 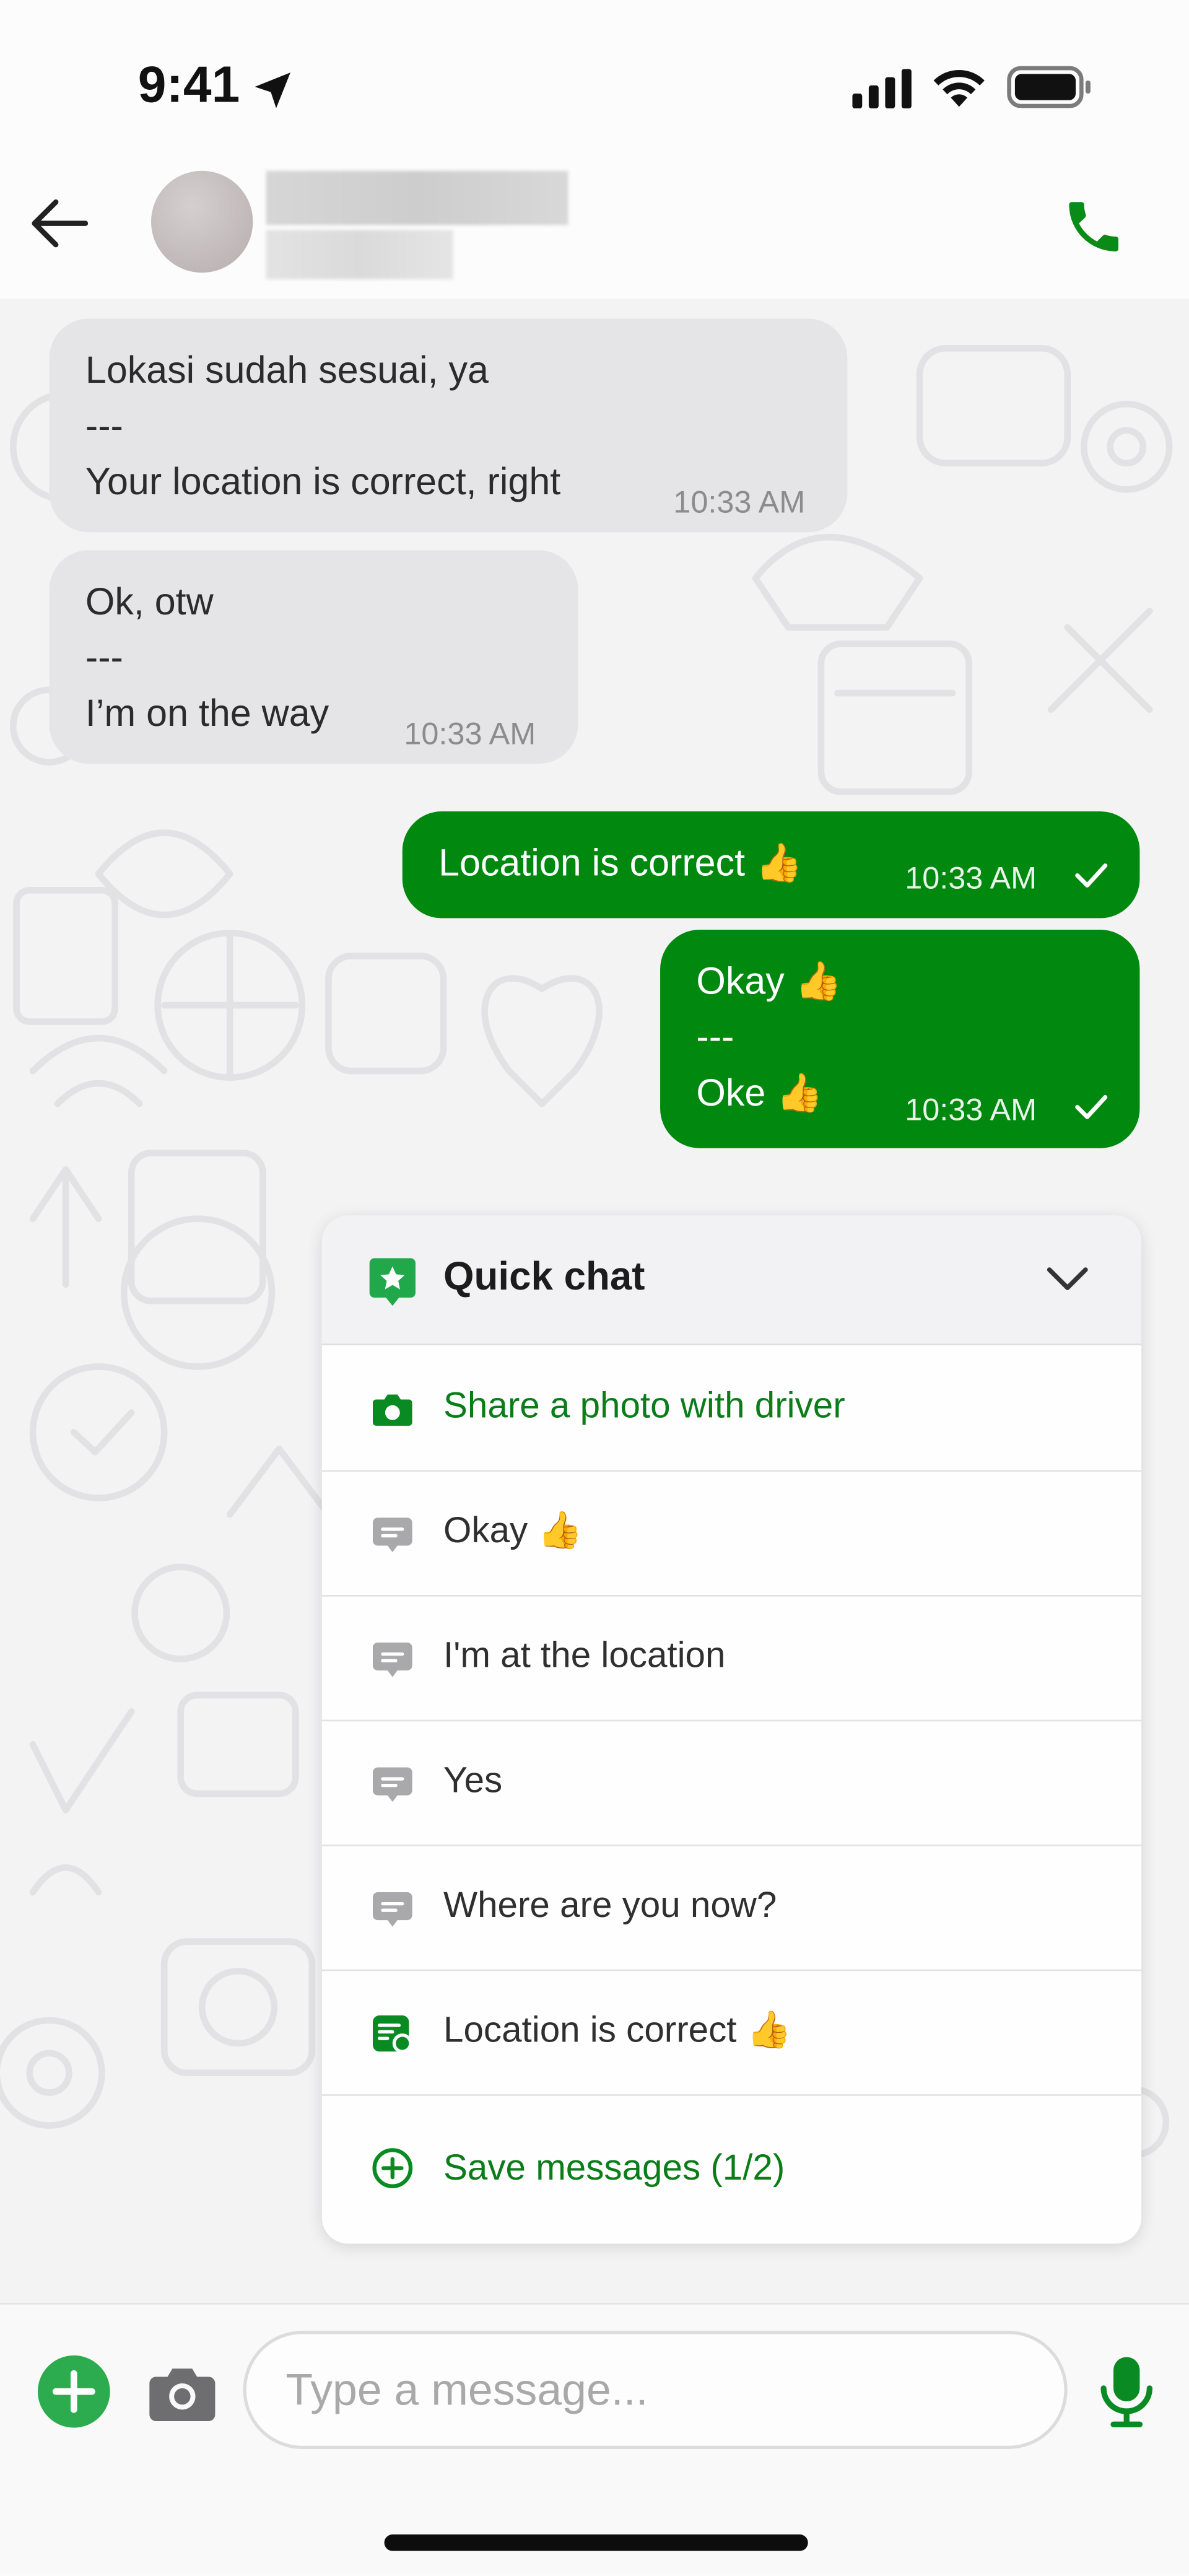 What do you see at coordinates (544, 1277) in the screenshot?
I see `quick-chat-title: Quick chat` at bounding box center [544, 1277].